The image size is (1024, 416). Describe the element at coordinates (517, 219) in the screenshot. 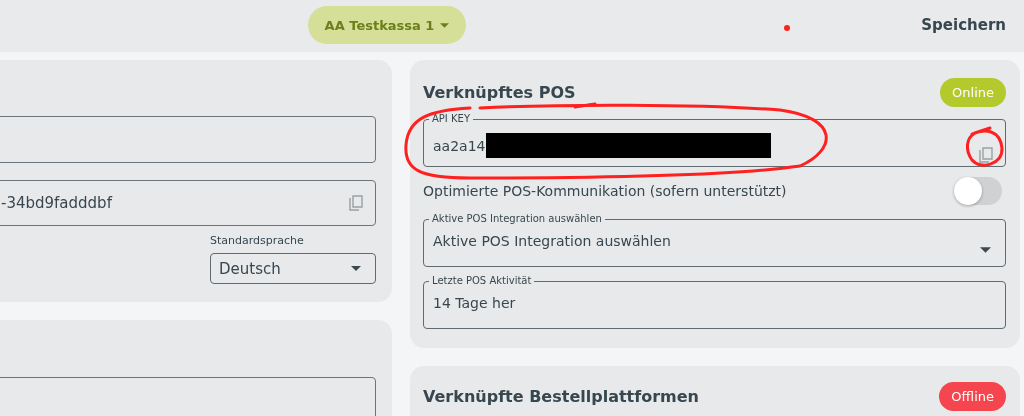

I see `field-label: Aktive POS Integration auswählen` at that location.